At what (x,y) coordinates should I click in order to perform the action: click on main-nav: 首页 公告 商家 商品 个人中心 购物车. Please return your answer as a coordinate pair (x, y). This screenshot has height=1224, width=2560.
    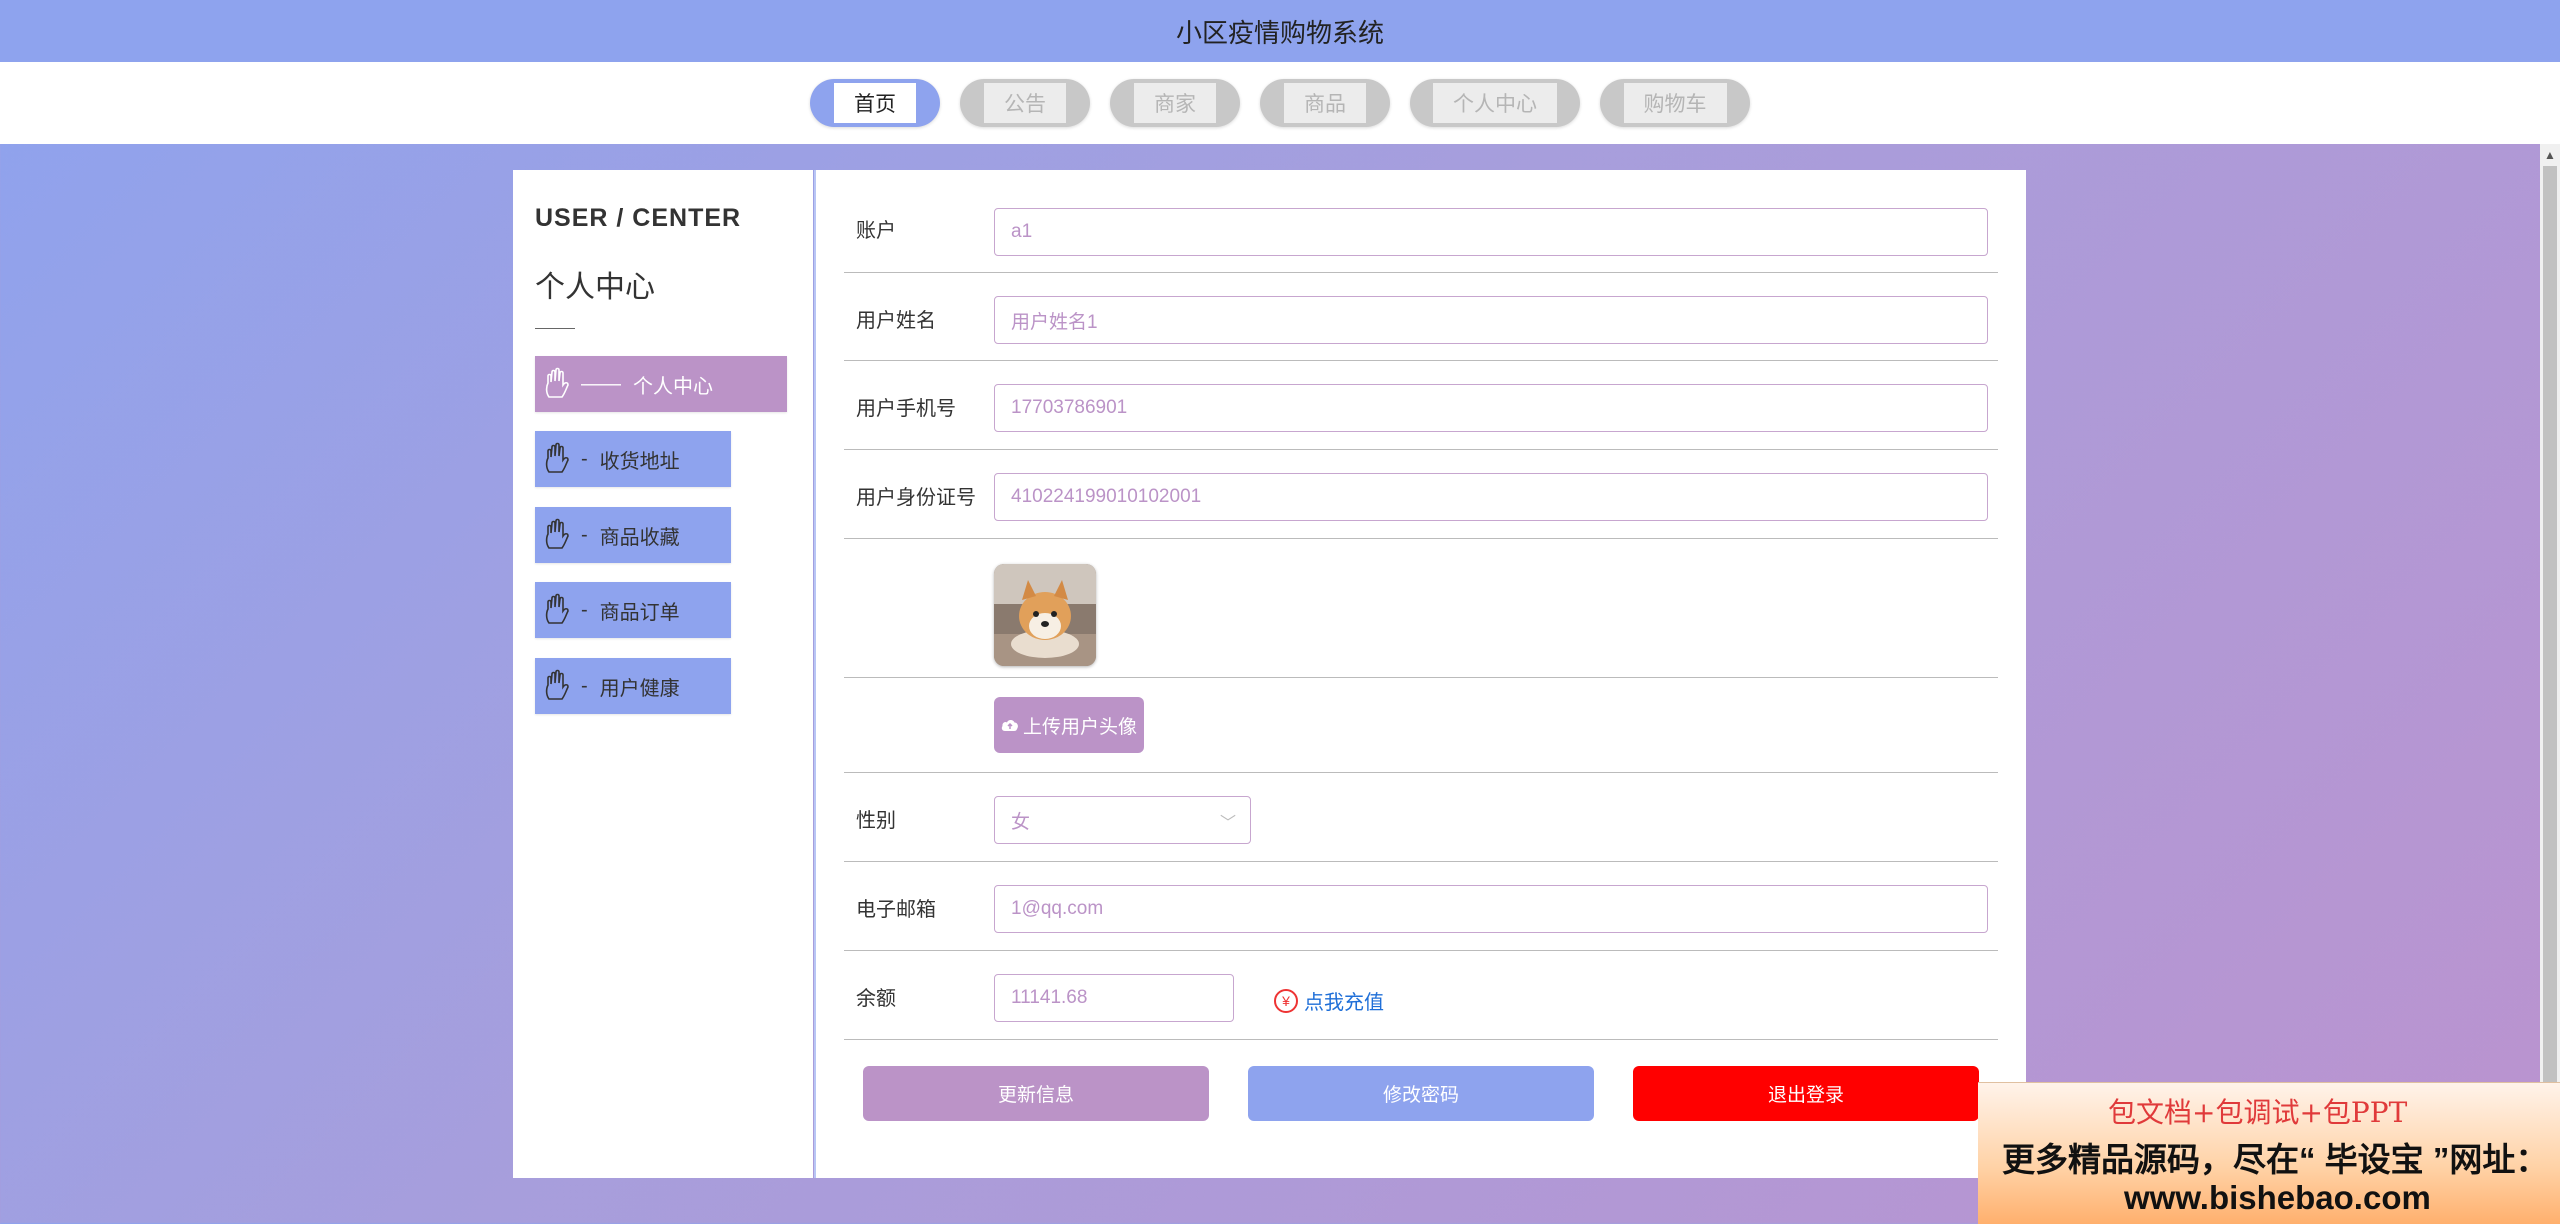
    Looking at the image, I should click on (1280, 103).